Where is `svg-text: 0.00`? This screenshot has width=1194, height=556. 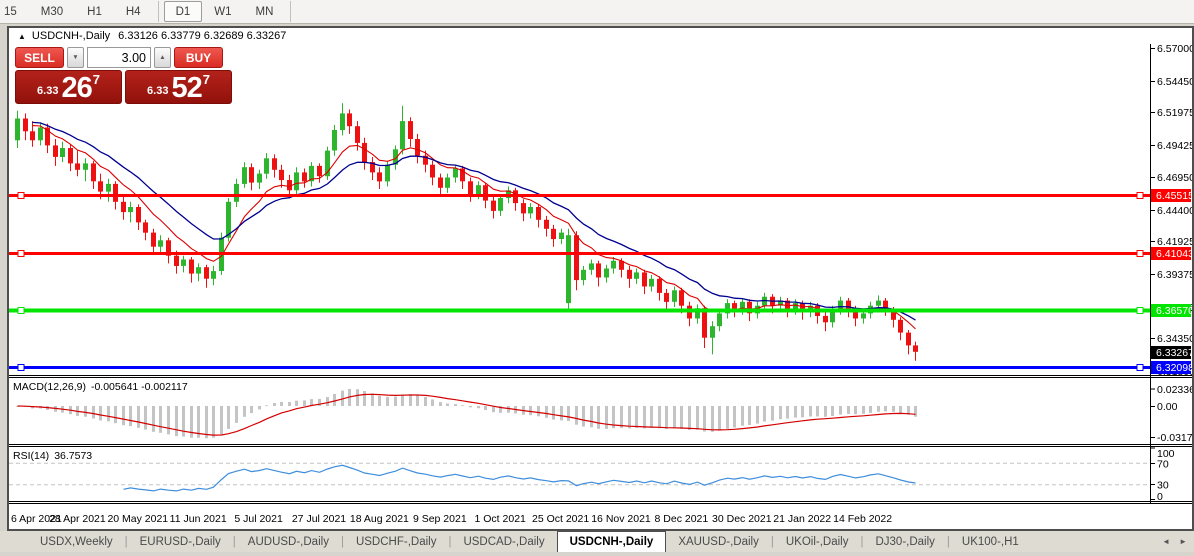
svg-text: 0.00 is located at coordinates (1167, 407).